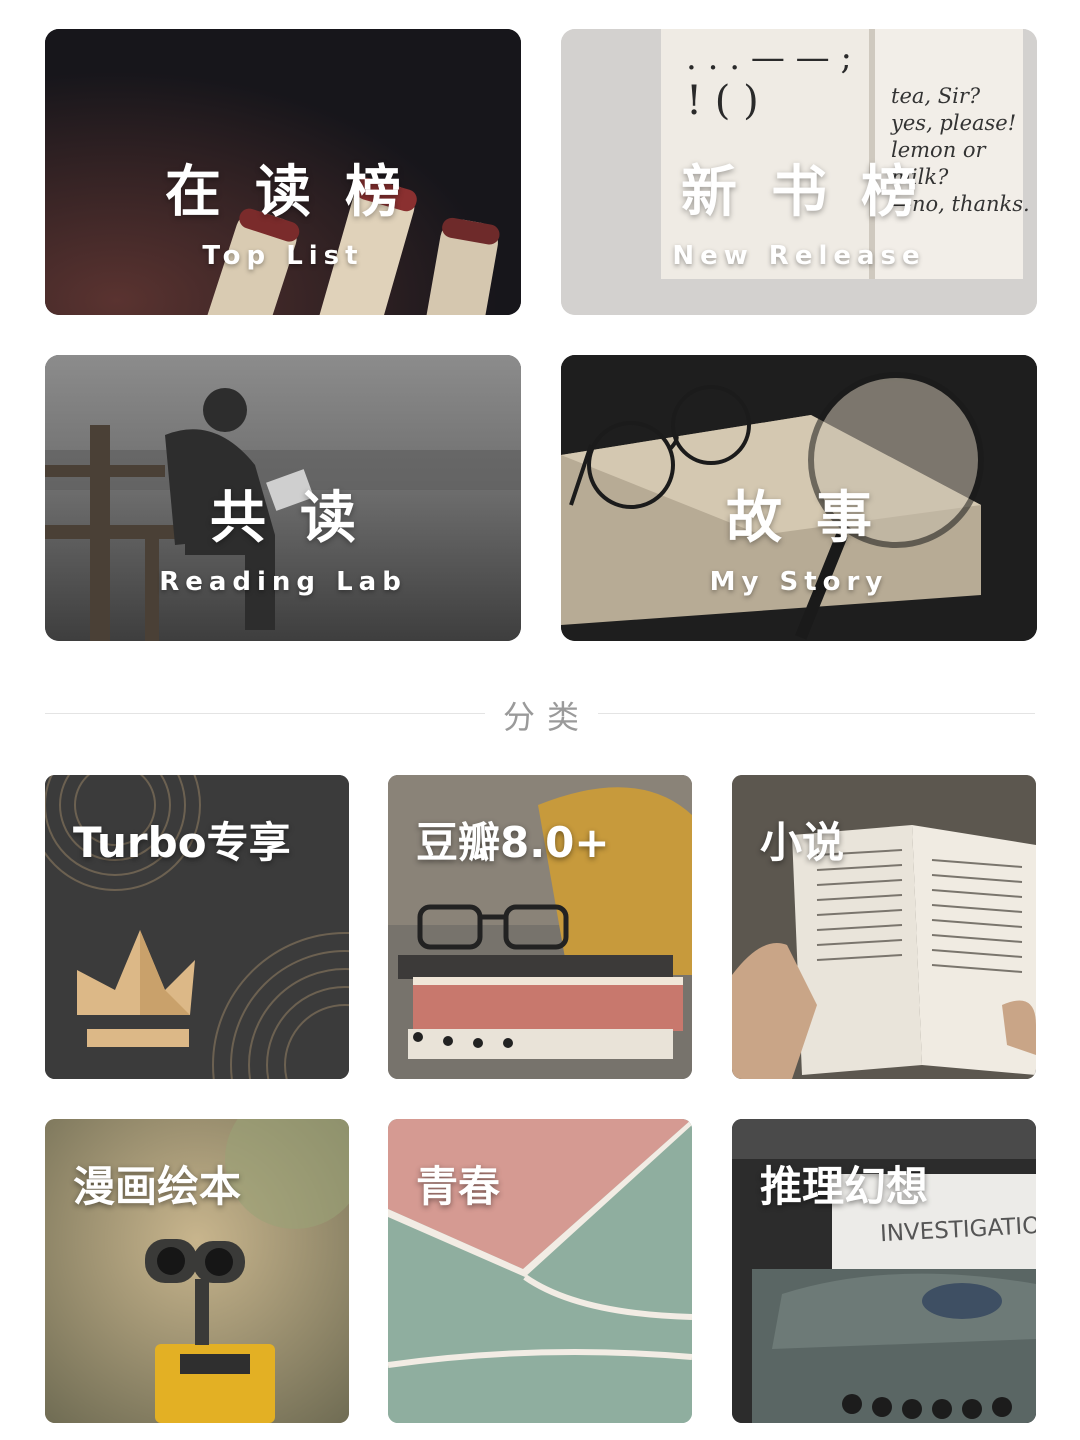 This screenshot has height=1440, width=1080. What do you see at coordinates (799, 582) in the screenshot?
I see `my-story-subtitle: My Story` at bounding box center [799, 582].